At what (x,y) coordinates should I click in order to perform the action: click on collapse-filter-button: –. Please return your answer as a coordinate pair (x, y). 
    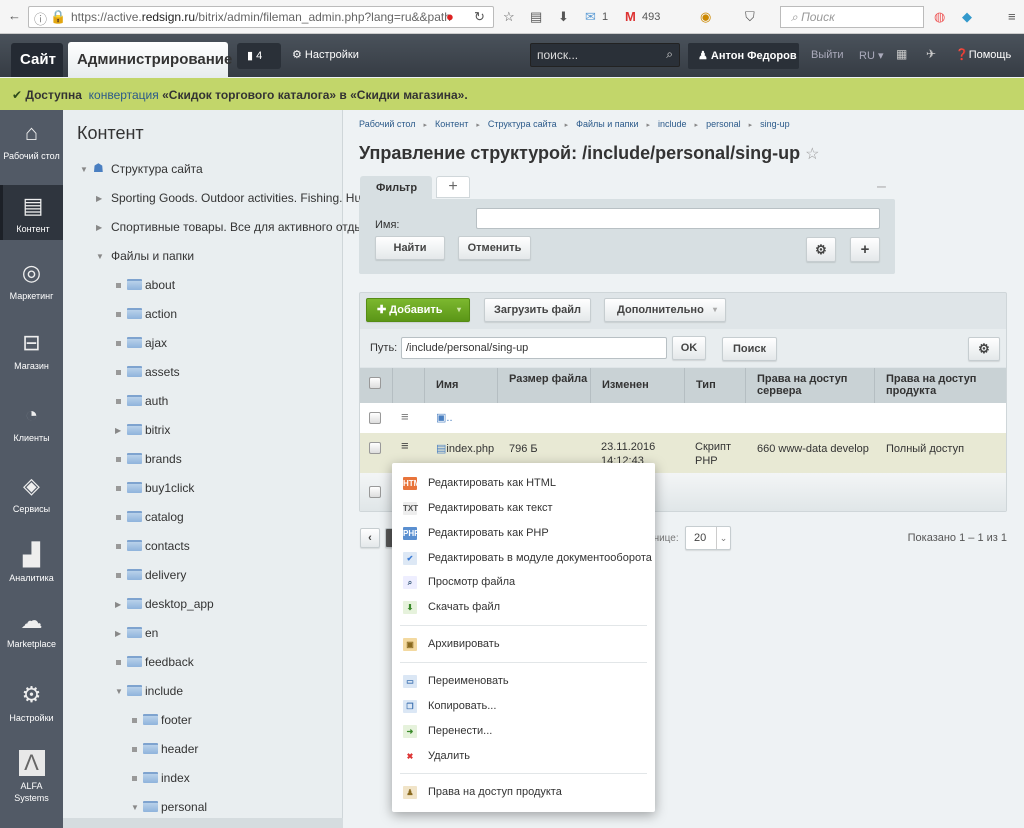
    Looking at the image, I should click on (881, 187).